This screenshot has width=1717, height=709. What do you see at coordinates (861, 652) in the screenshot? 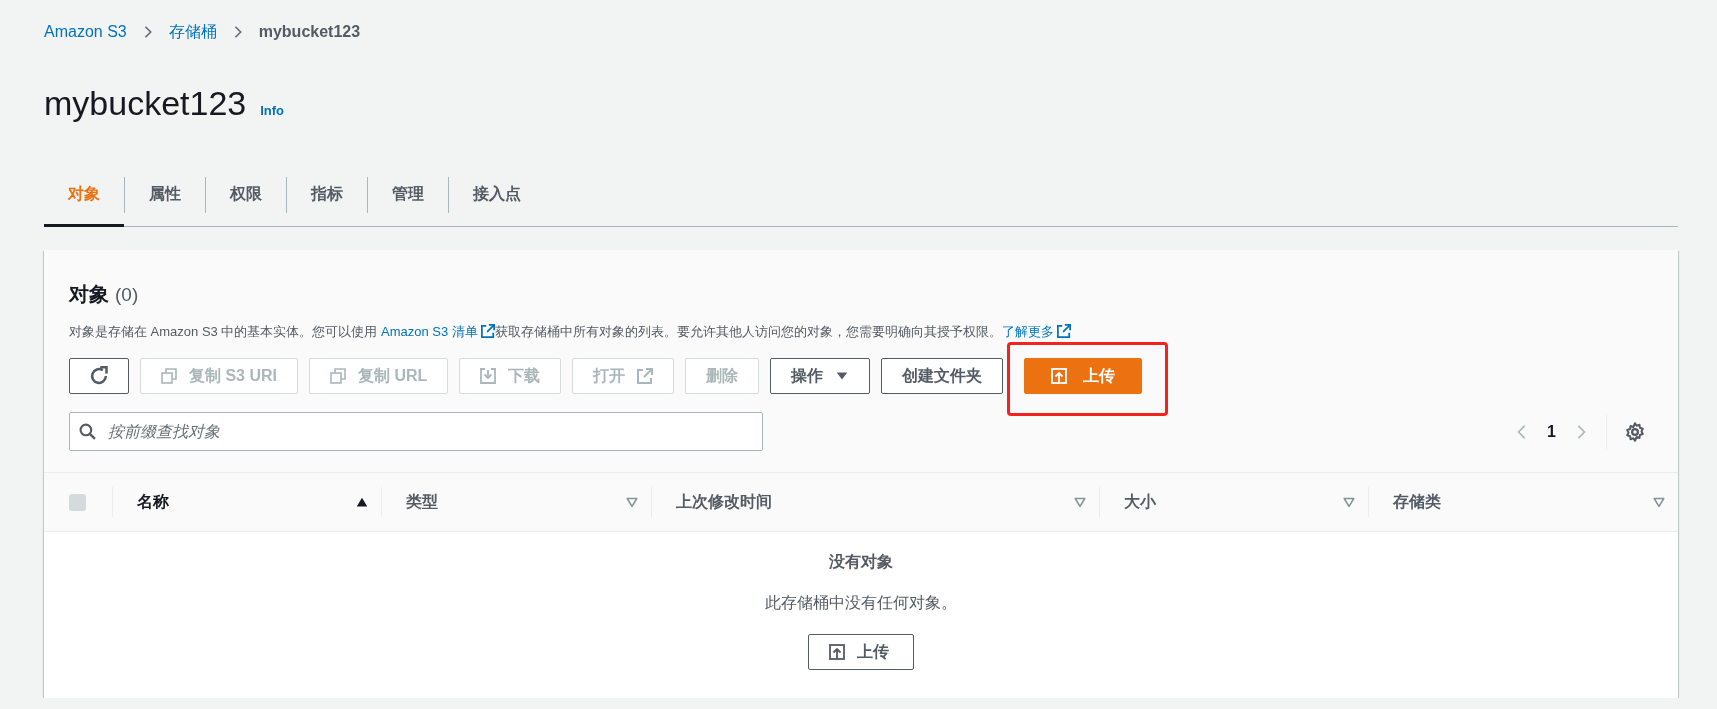
I see `upload-button: 上传` at bounding box center [861, 652].